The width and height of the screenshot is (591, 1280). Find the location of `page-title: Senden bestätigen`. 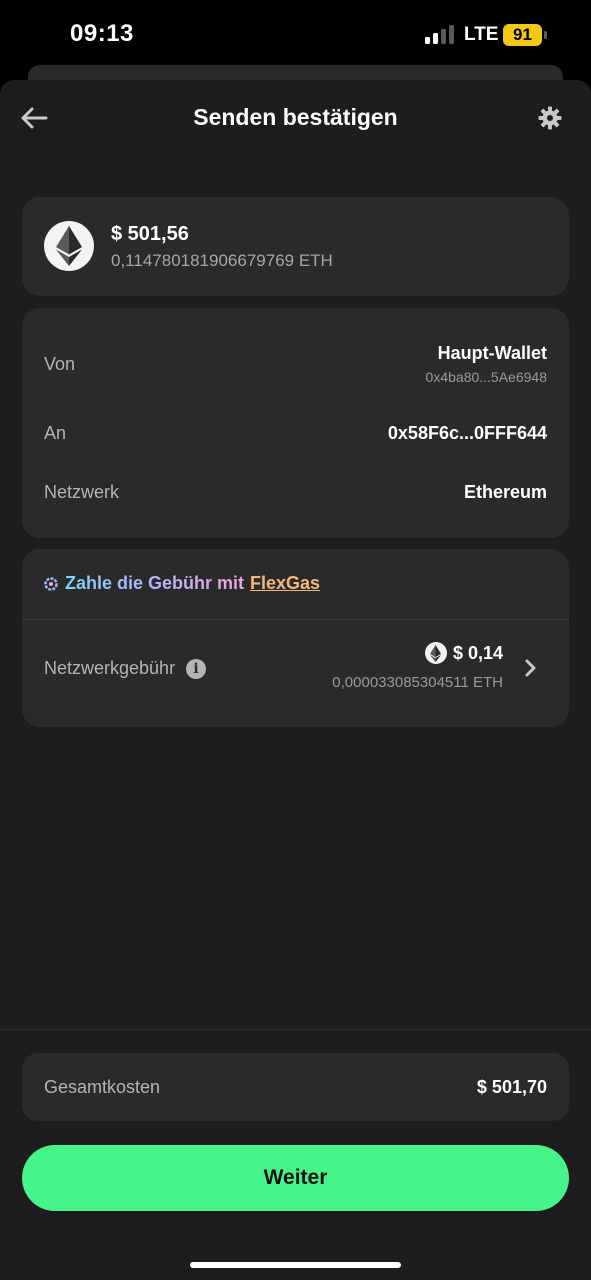

page-title: Senden bestätigen is located at coordinates (295, 117).